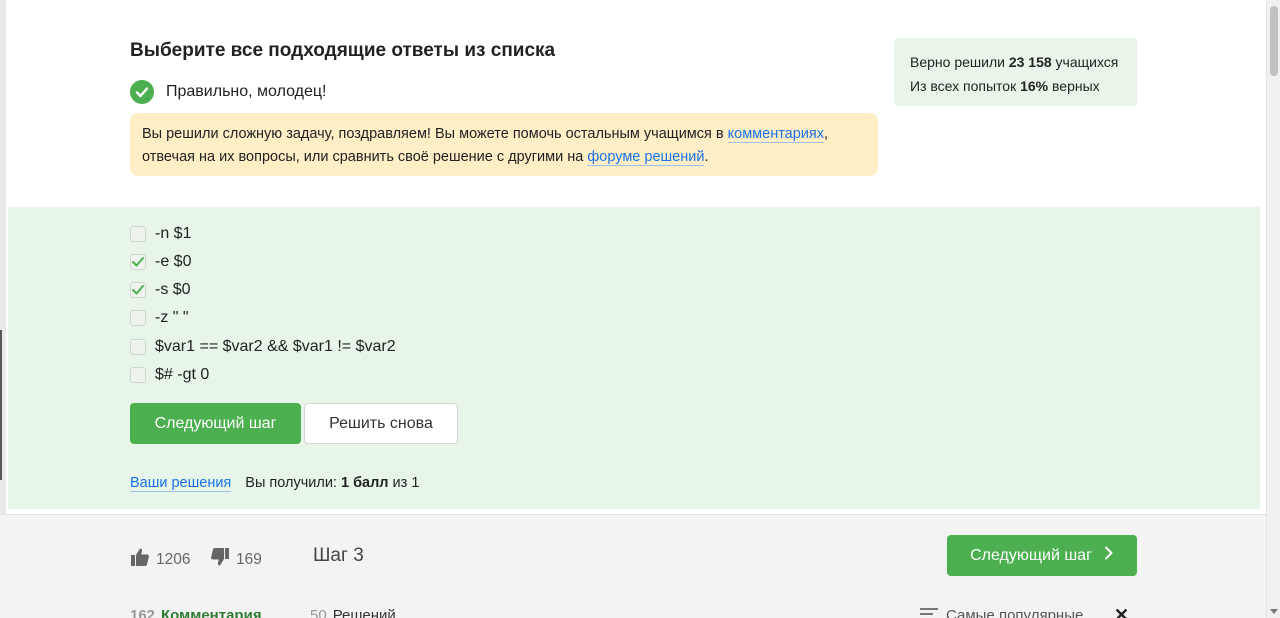 This screenshot has width=1280, height=618. I want to click on option-3: -s $0, so click(160, 290).